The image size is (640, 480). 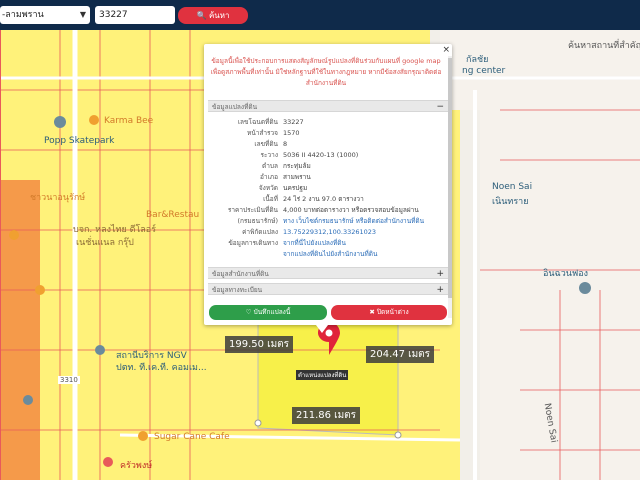 I want to click on popup-scrollbar, so click(x=450, y=187).